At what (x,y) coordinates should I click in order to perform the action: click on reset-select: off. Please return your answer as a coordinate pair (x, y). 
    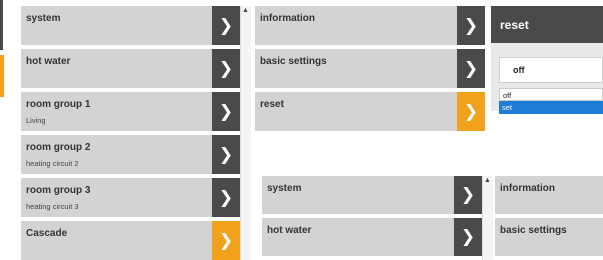
    Looking at the image, I should click on (551, 70).